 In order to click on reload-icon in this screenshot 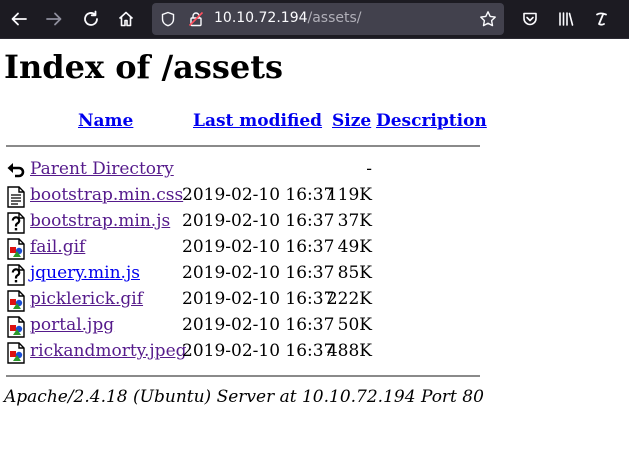, I will do `click(91, 18)`.